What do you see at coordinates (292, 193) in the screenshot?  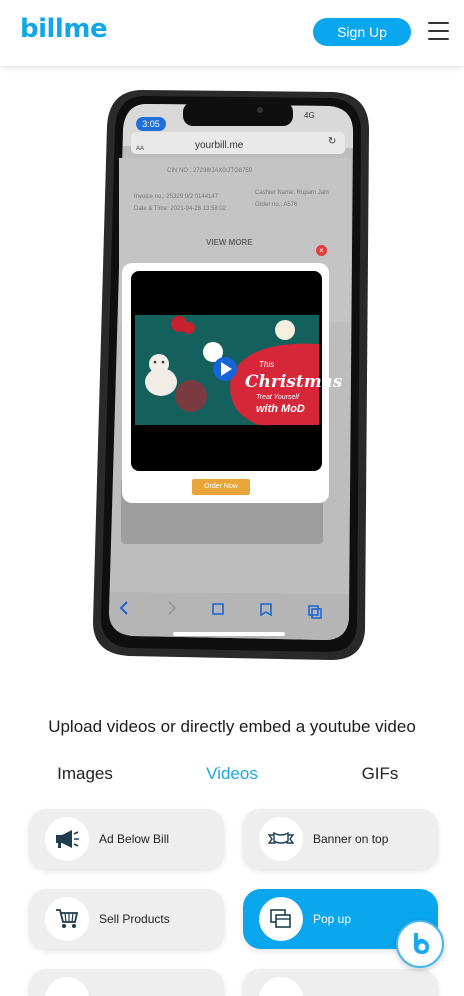 I see `bill-cashier: Cashier Name: Rupam Jain` at bounding box center [292, 193].